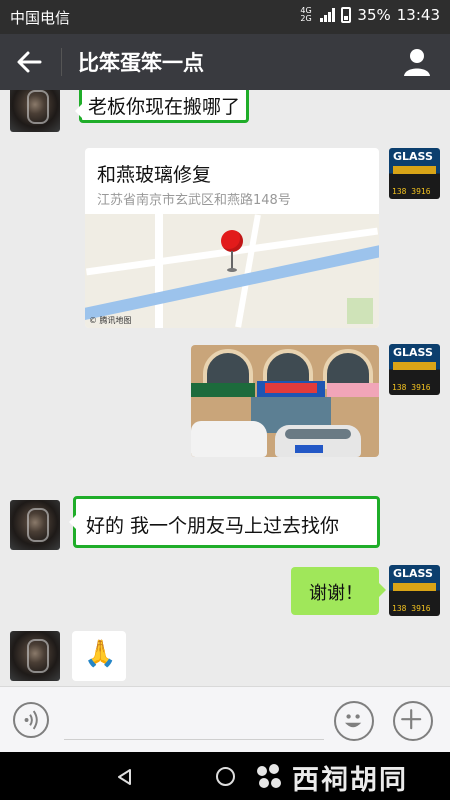  I want to click on map-park, so click(360, 311).